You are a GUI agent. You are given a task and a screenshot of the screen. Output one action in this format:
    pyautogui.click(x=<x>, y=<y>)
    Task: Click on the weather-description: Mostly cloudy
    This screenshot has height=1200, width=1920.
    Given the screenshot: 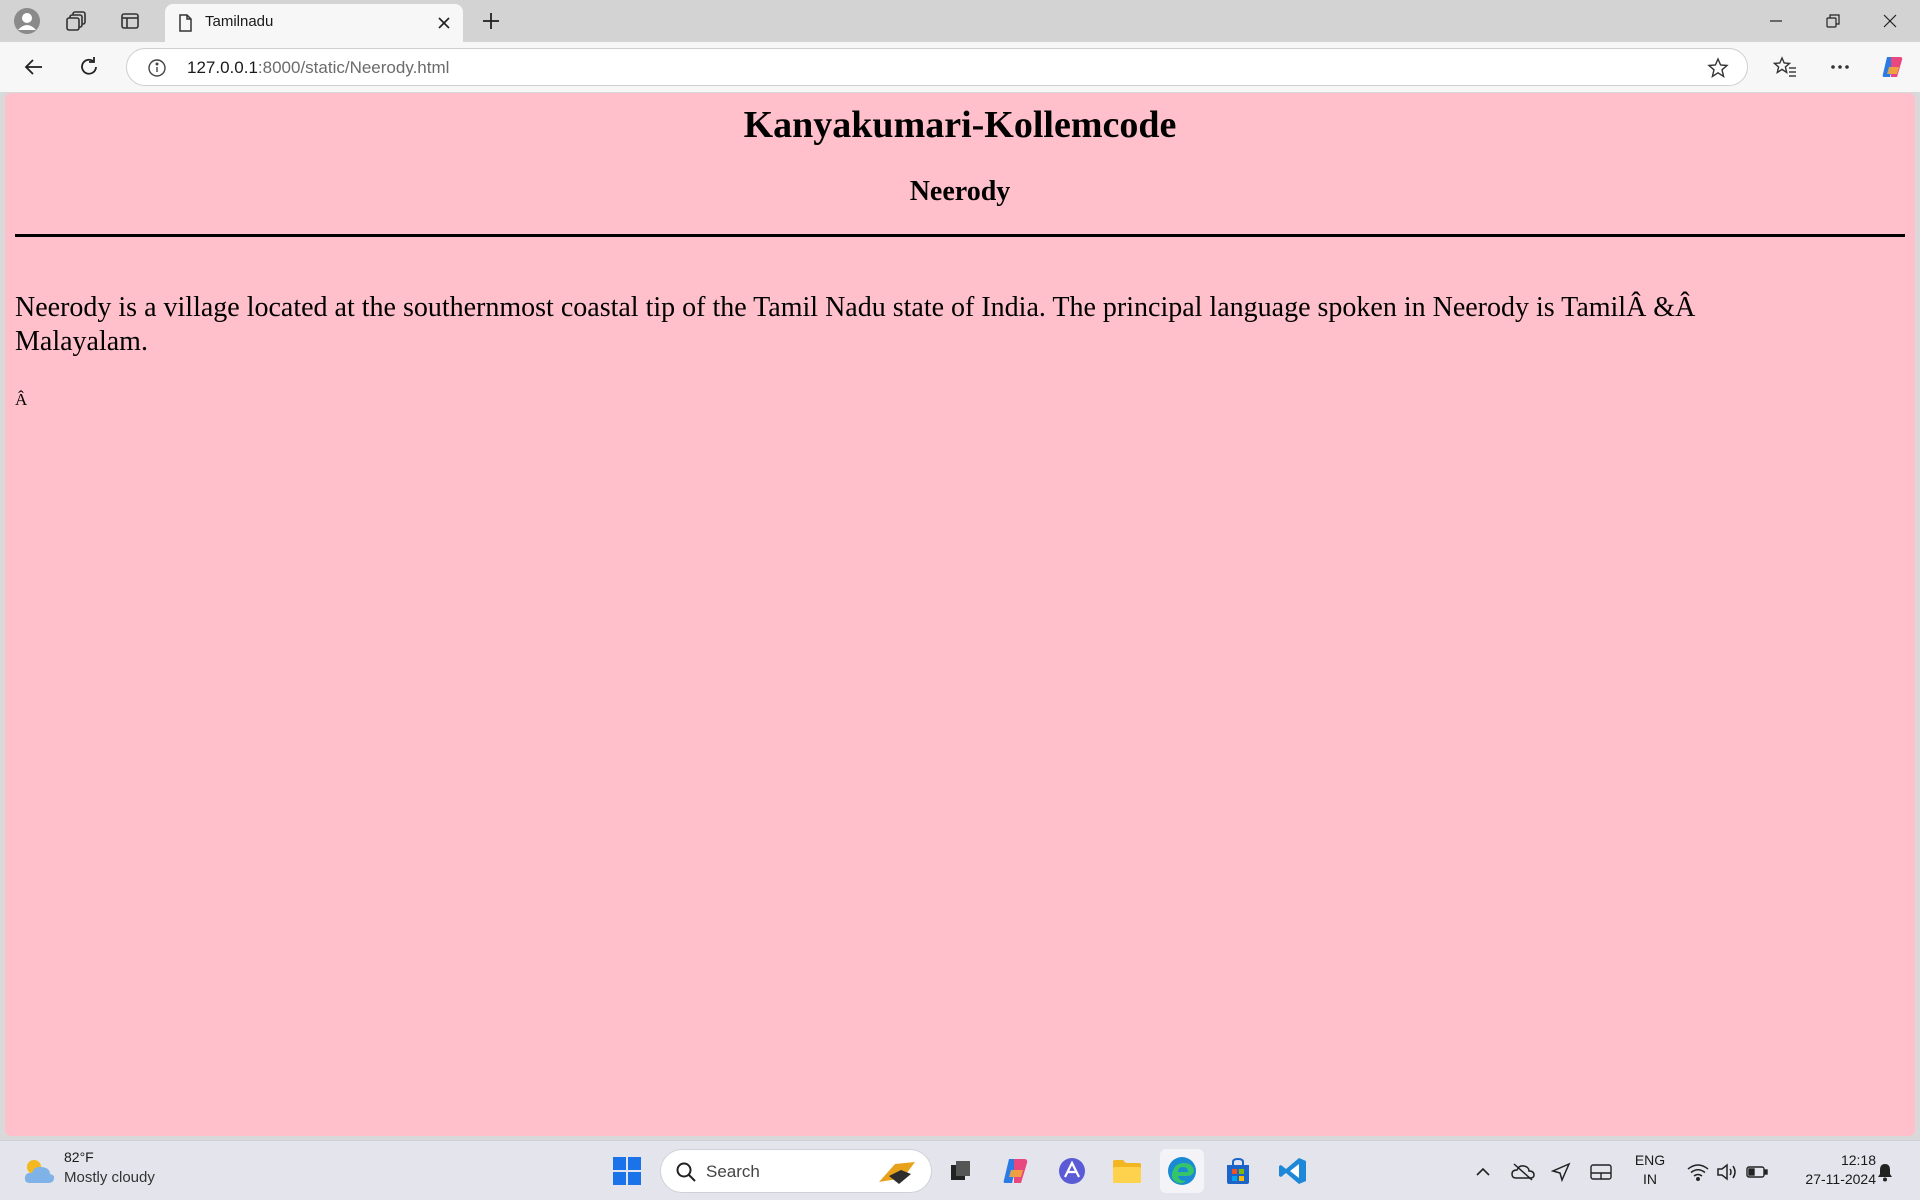 What is the action you would take?
    pyautogui.click(x=109, y=1177)
    